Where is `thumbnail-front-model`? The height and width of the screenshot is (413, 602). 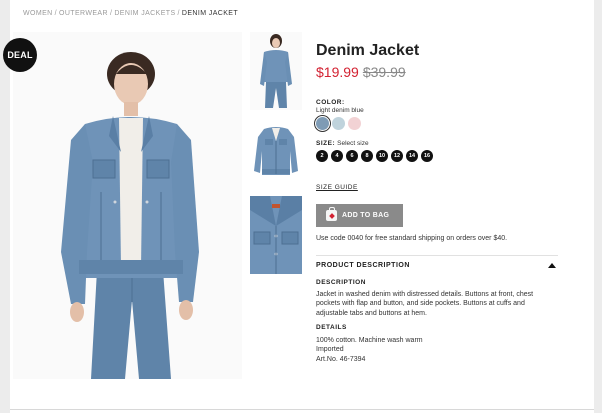
thumbnail-front-model is located at coordinates (276, 71).